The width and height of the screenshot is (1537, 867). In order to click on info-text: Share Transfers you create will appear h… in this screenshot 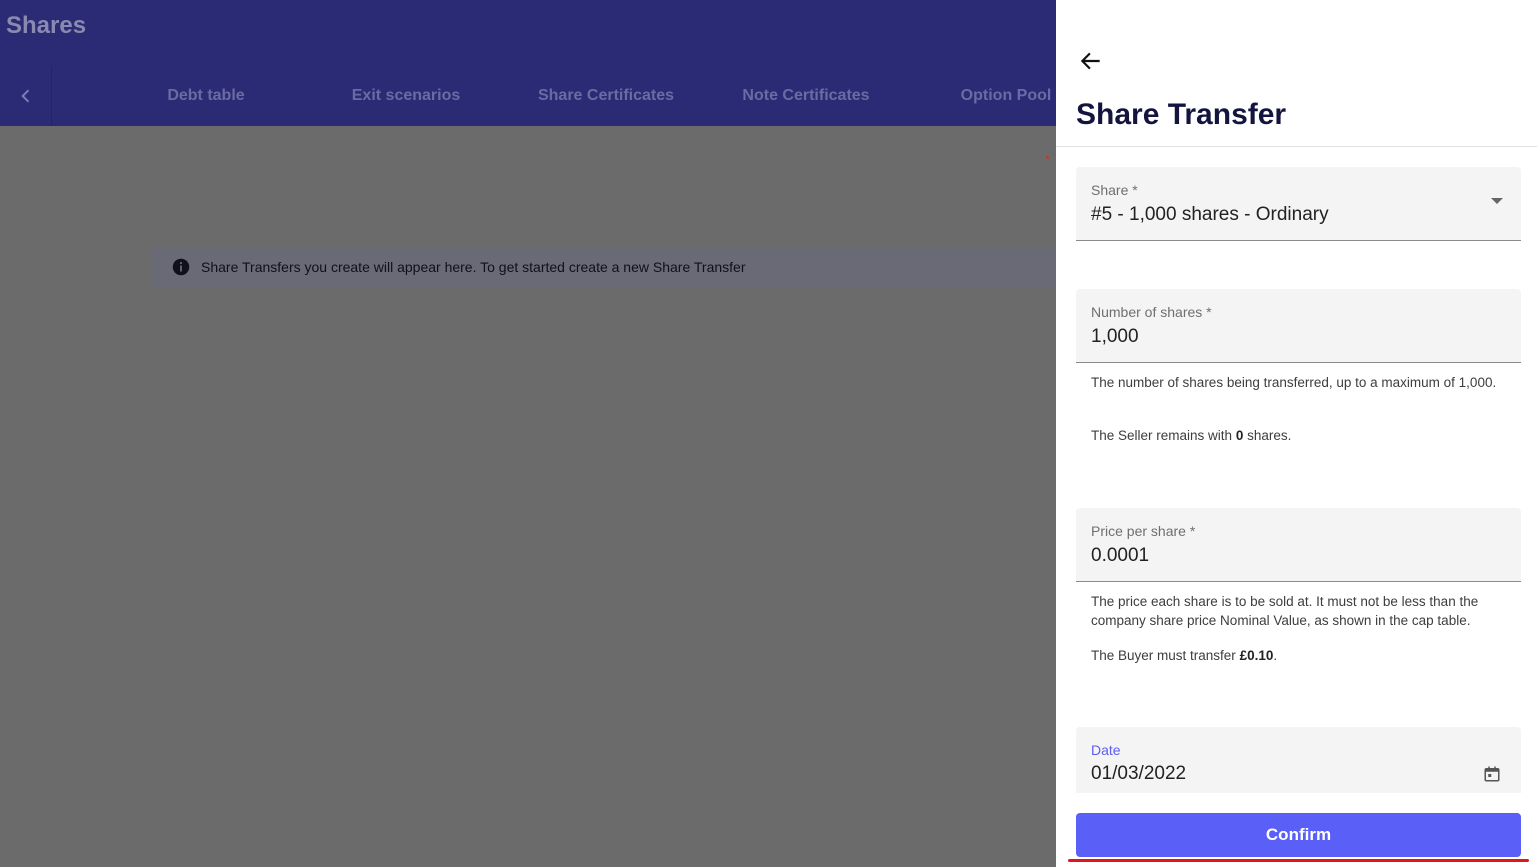, I will do `click(473, 267)`.